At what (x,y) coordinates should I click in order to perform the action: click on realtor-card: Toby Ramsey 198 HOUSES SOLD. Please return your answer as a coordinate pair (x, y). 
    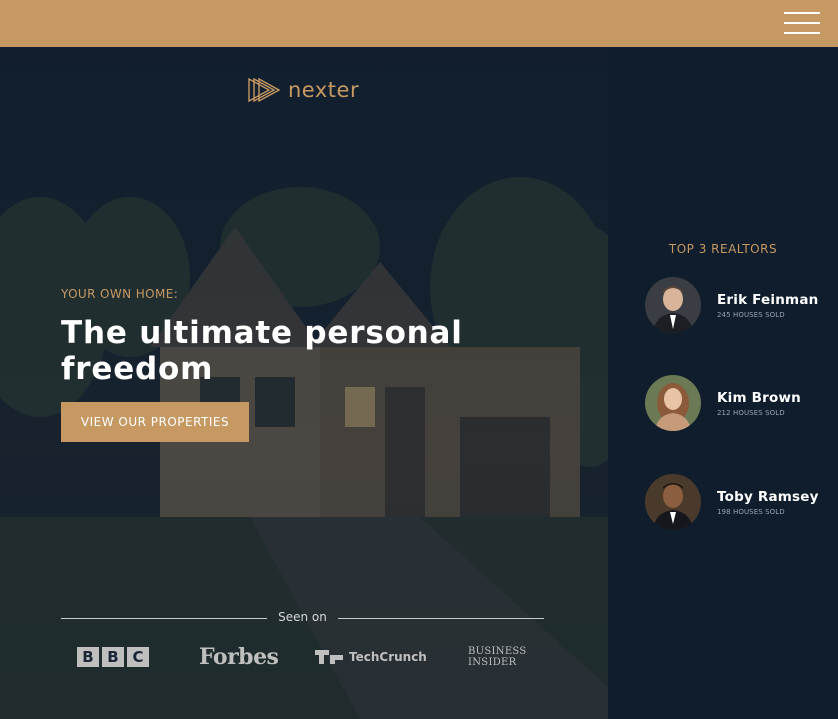
    Looking at the image, I should click on (740, 502).